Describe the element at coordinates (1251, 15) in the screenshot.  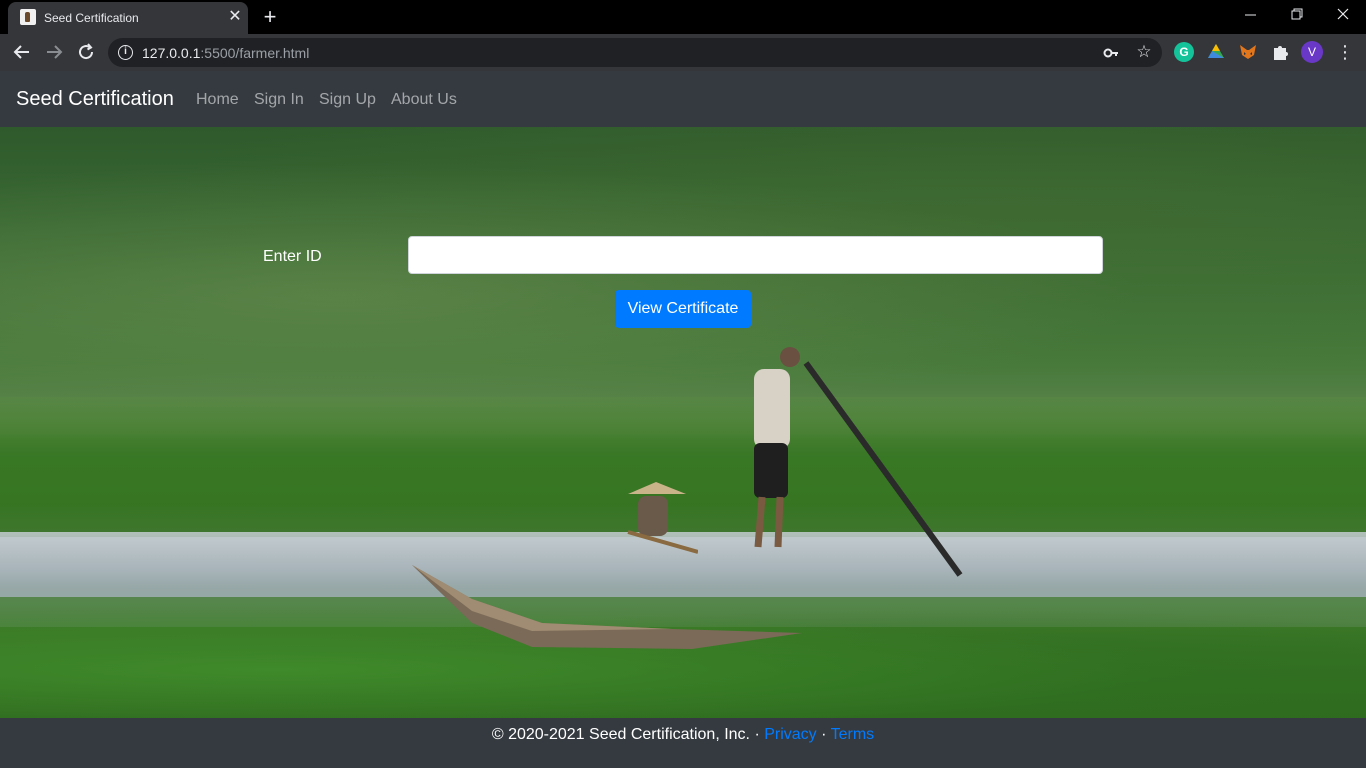
I see `minimize-button` at that location.